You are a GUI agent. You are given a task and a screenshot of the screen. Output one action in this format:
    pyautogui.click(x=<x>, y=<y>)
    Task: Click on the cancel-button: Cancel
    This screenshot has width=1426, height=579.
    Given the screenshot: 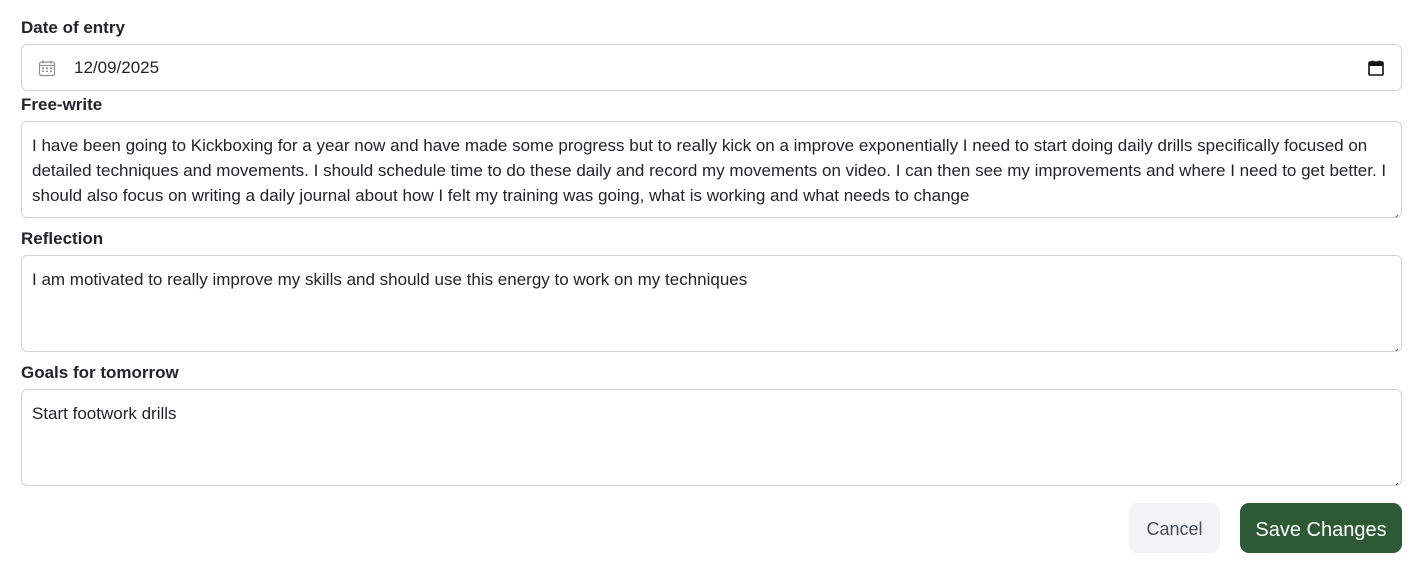 What is the action you would take?
    pyautogui.click(x=1174, y=528)
    